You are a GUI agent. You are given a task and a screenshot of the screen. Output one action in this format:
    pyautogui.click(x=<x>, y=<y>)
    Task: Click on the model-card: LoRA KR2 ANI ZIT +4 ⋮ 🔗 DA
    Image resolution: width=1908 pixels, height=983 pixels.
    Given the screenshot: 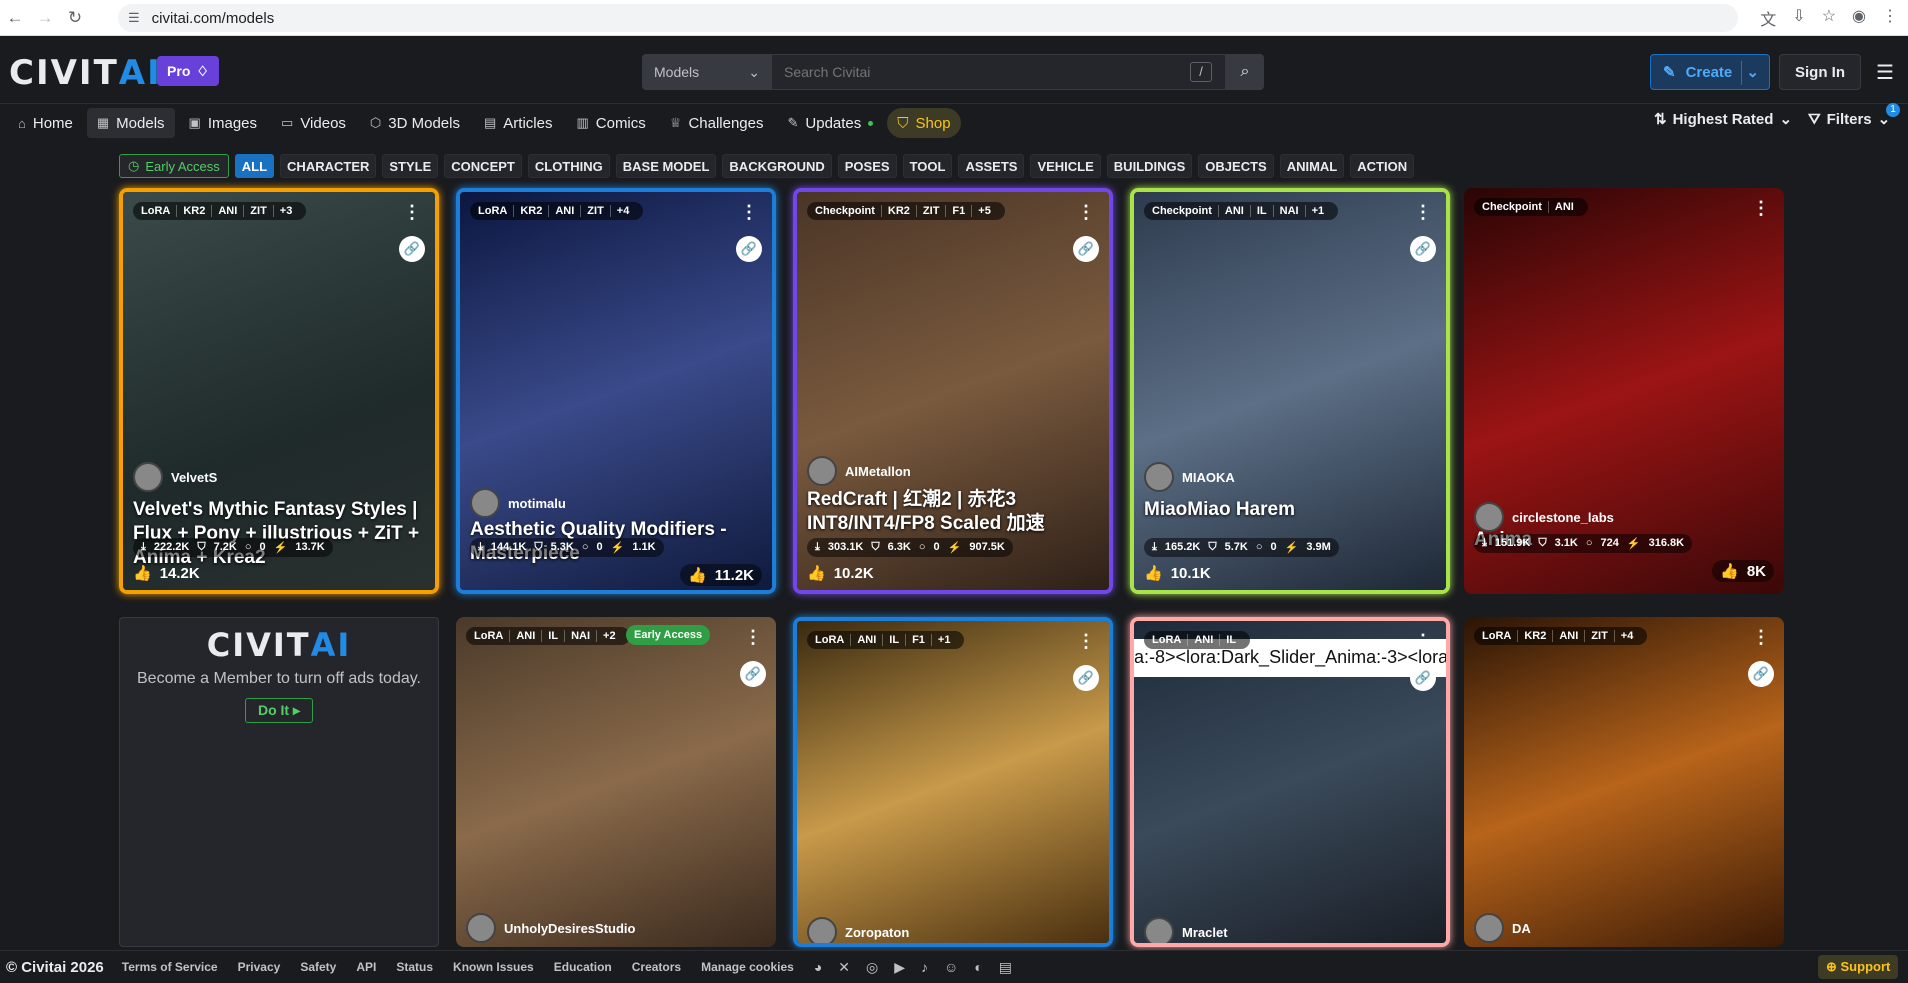 What is the action you would take?
    pyautogui.click(x=1624, y=782)
    